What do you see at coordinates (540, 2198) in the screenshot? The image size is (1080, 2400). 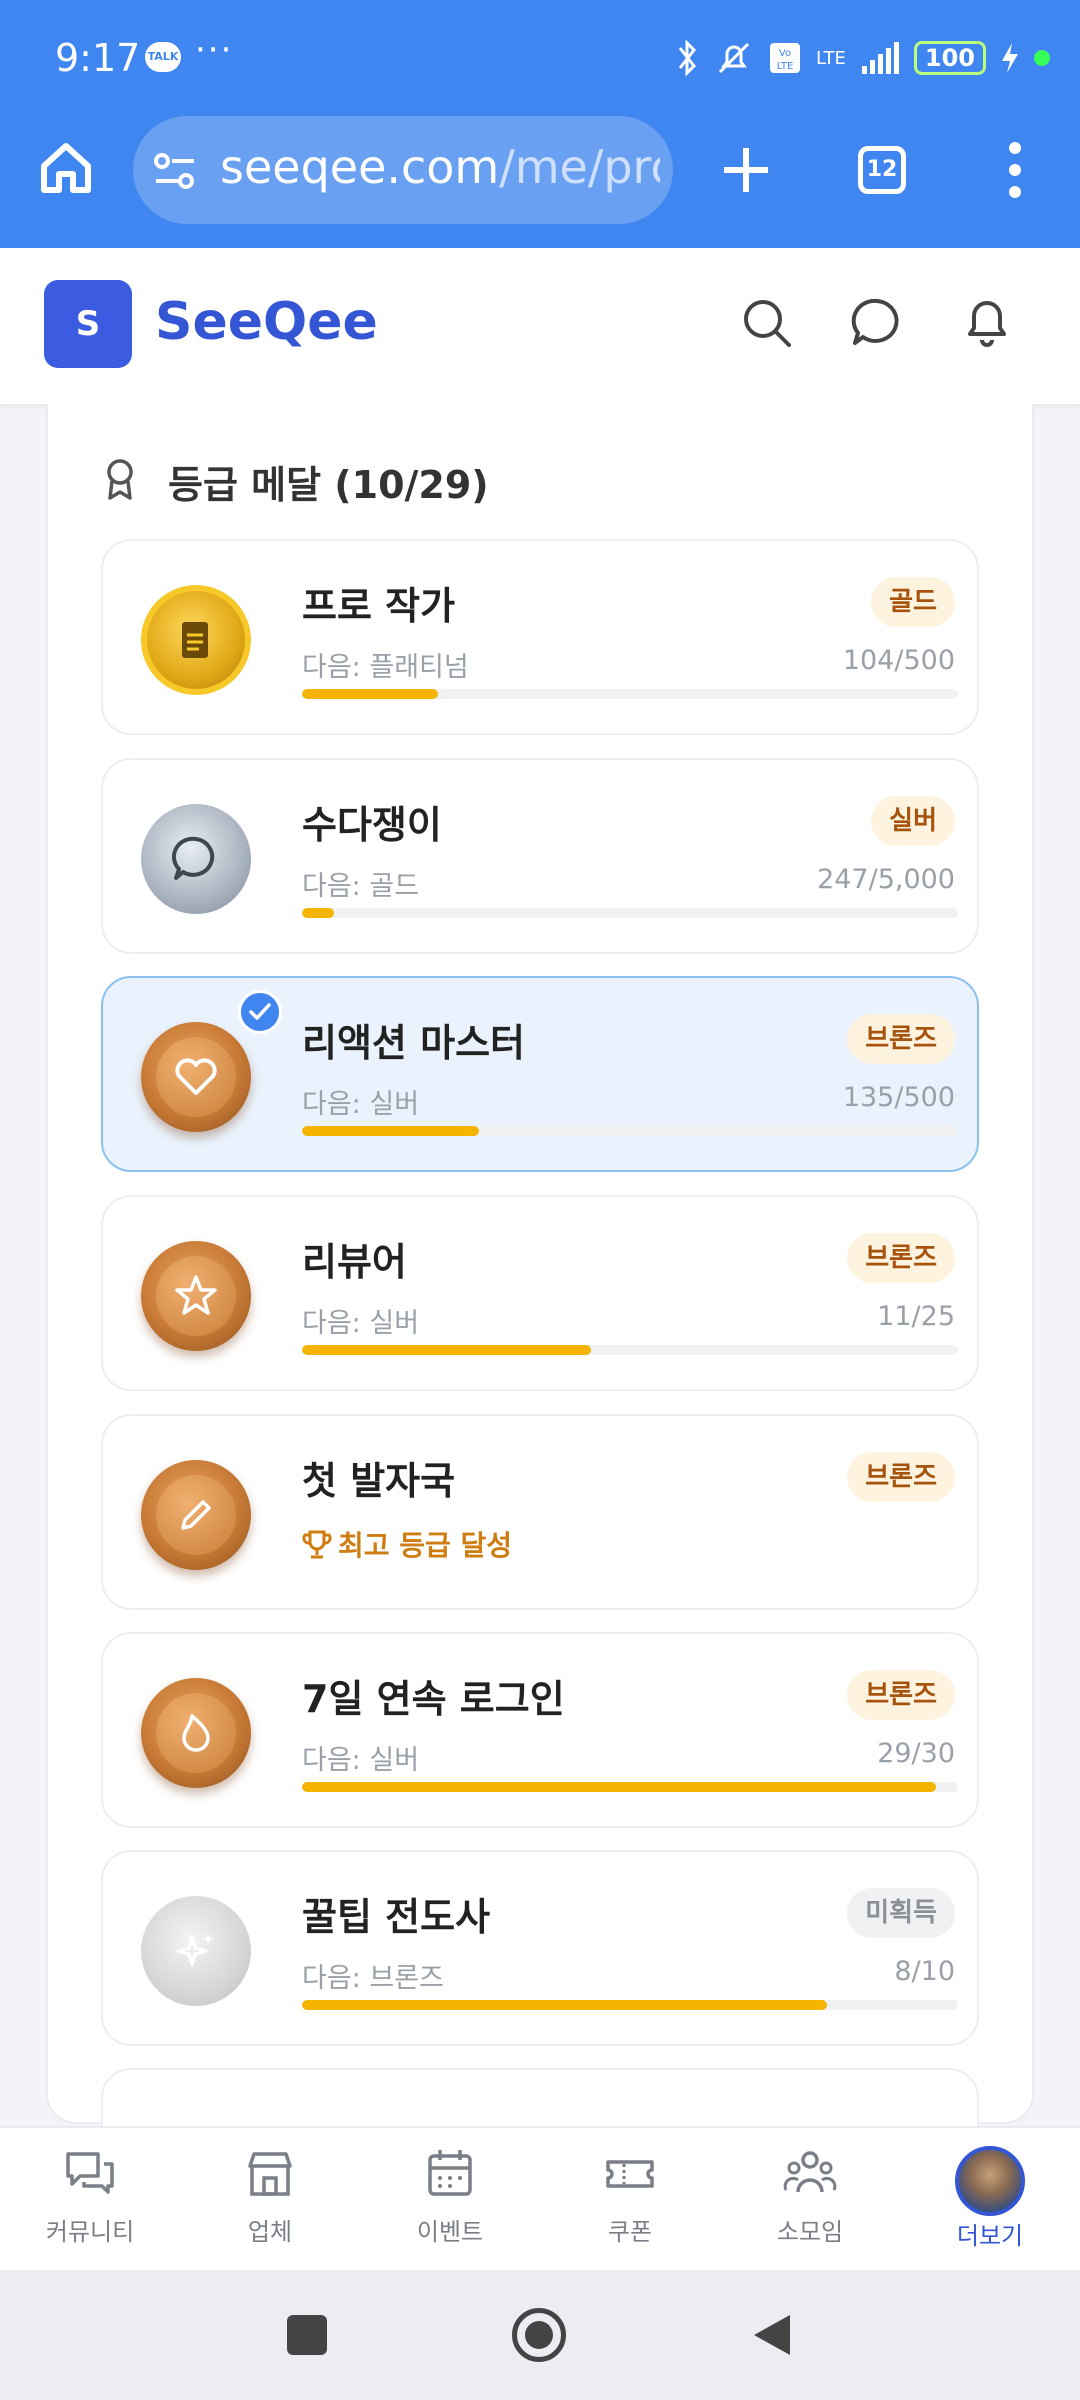 I see `bottom-navigation` at bounding box center [540, 2198].